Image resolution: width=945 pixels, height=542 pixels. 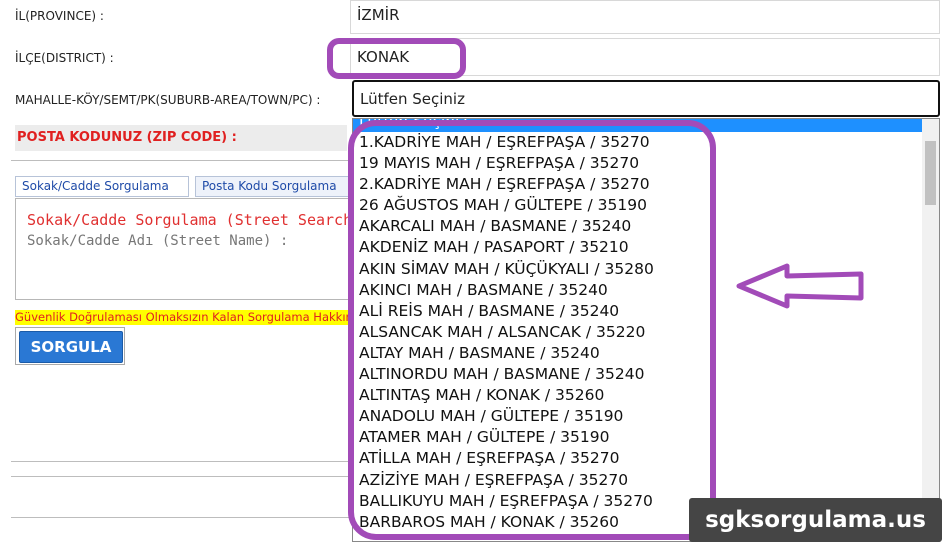 What do you see at coordinates (930, 173) in the screenshot?
I see `scrollbar-thumb` at bounding box center [930, 173].